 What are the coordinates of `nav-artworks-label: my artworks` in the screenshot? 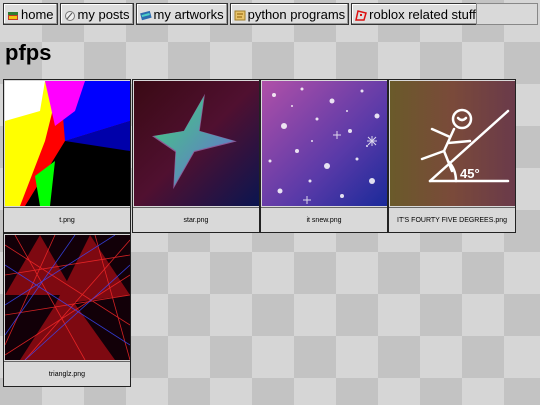 It's located at (188, 14).